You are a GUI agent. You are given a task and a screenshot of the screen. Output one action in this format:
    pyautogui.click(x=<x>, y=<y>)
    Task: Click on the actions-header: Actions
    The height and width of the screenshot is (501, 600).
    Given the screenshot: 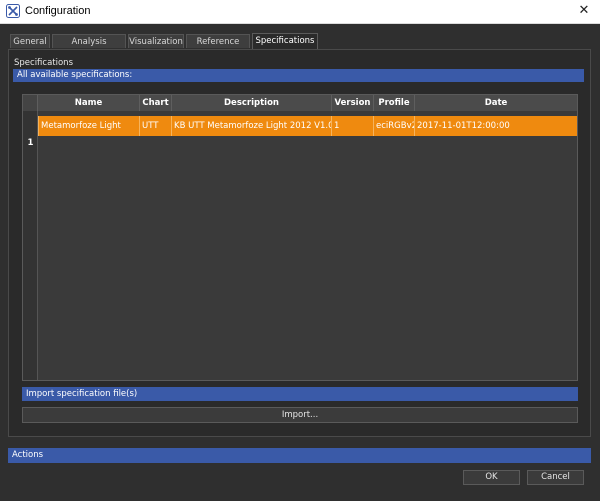 What is the action you would take?
    pyautogui.click(x=299, y=455)
    